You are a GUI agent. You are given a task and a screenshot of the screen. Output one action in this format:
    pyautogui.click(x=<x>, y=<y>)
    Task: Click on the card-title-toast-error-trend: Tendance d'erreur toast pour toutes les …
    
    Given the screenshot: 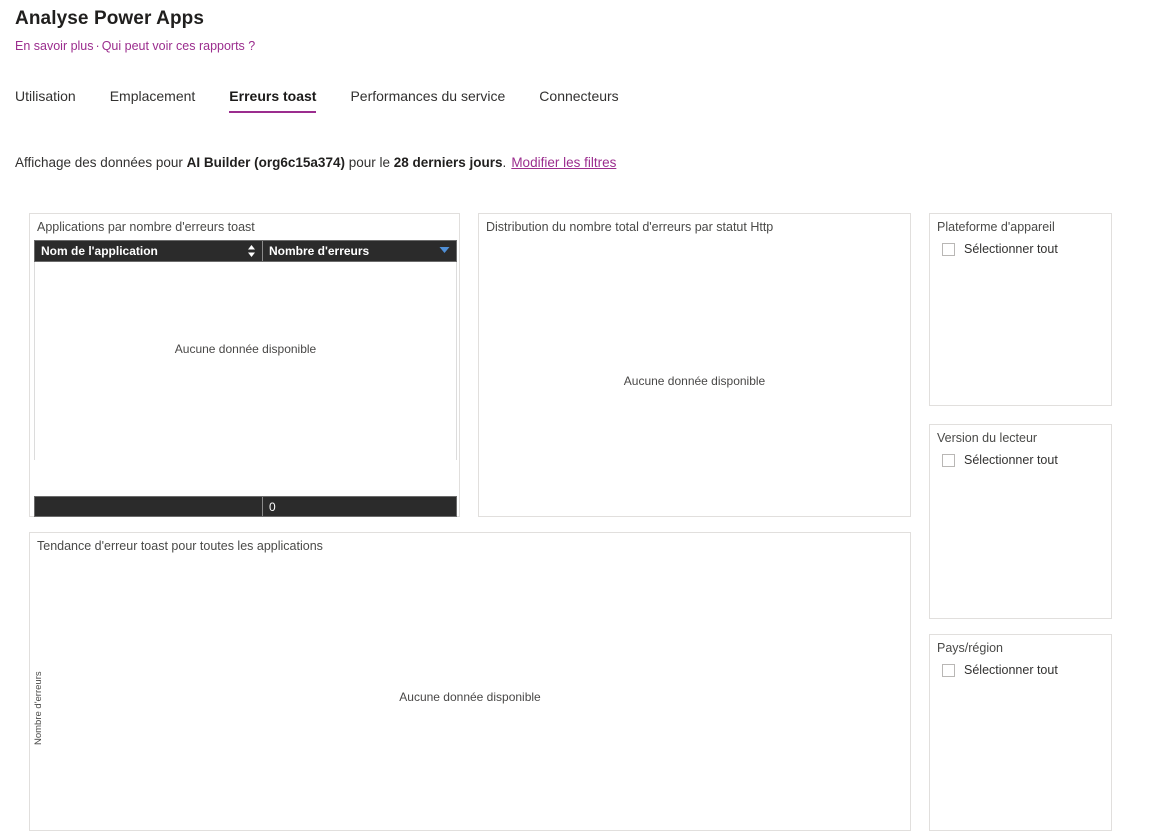 What is the action you would take?
    pyautogui.click(x=180, y=546)
    